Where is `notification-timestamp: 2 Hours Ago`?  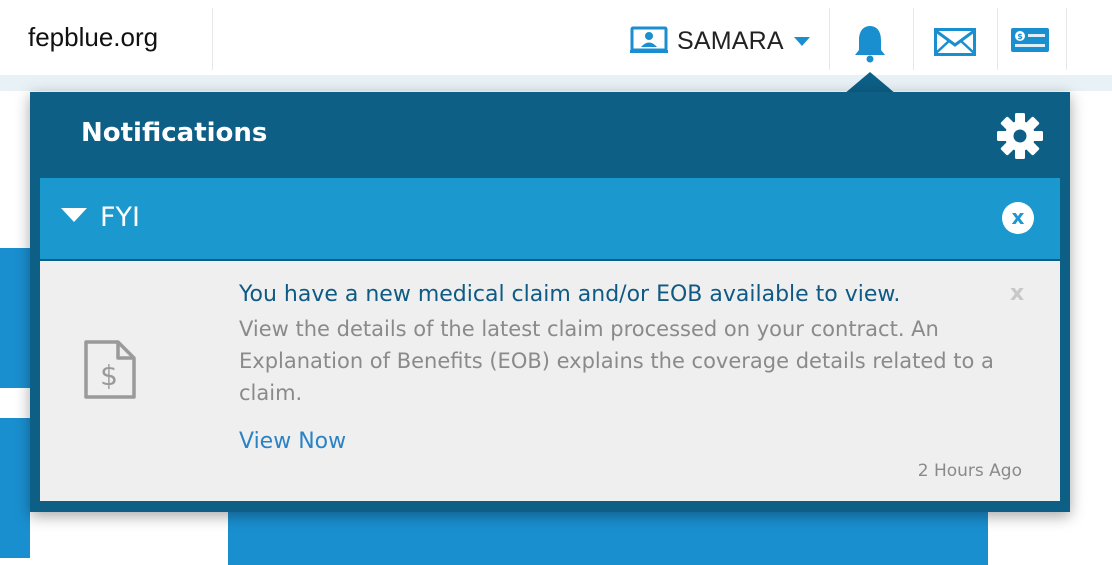 notification-timestamp: 2 Hours Ago is located at coordinates (969, 471).